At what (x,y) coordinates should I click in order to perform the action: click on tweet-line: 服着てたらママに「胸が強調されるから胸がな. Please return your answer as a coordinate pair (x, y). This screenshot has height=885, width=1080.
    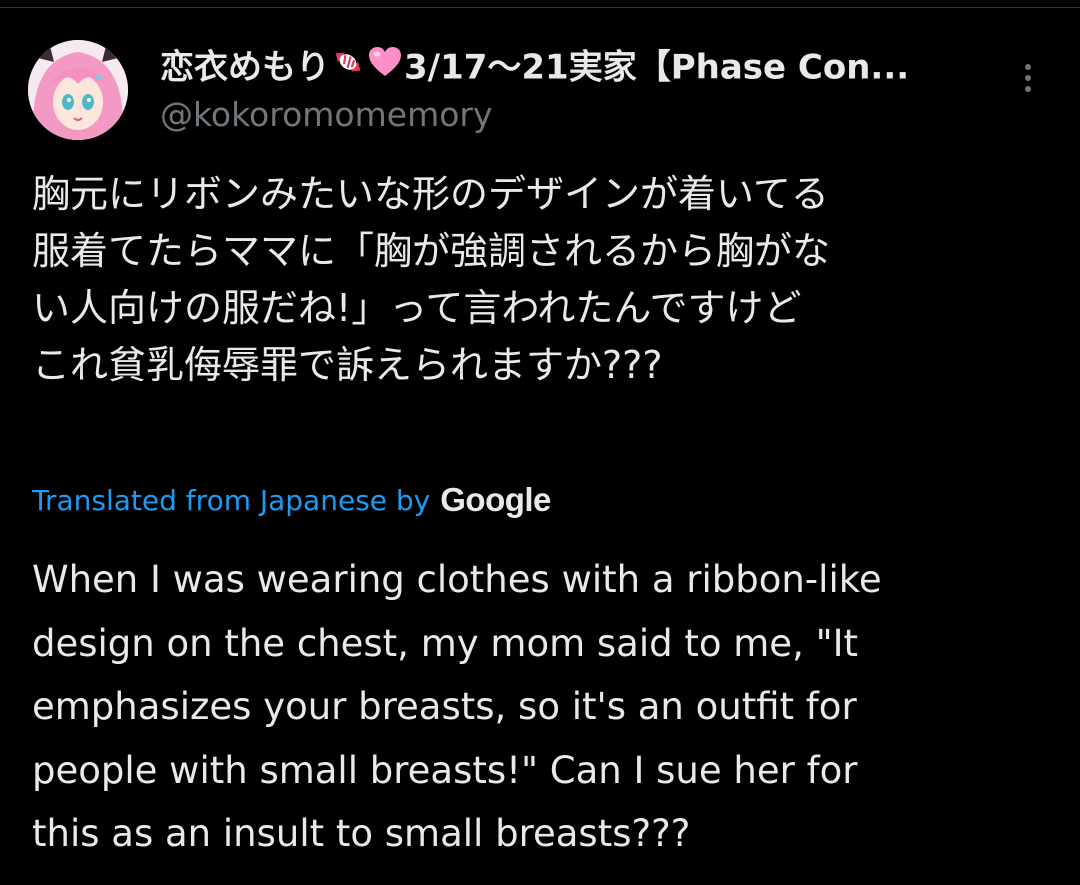
    Looking at the image, I should click on (431, 251).